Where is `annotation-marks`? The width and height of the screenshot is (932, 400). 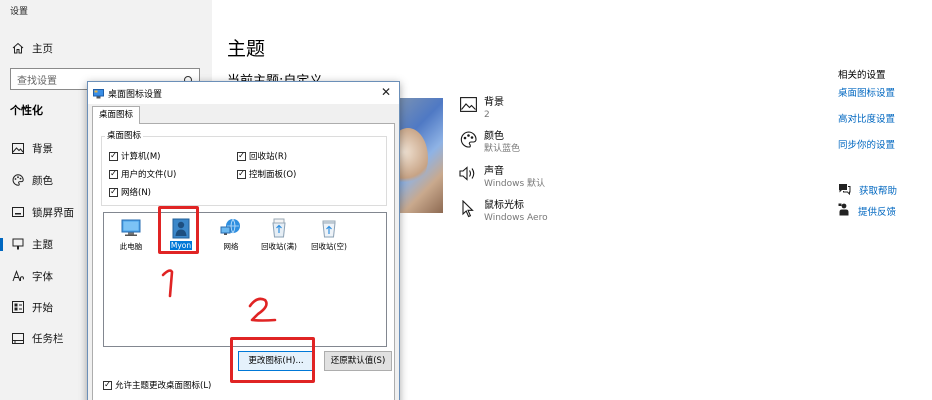
annotation-marks is located at coordinates (219, 295).